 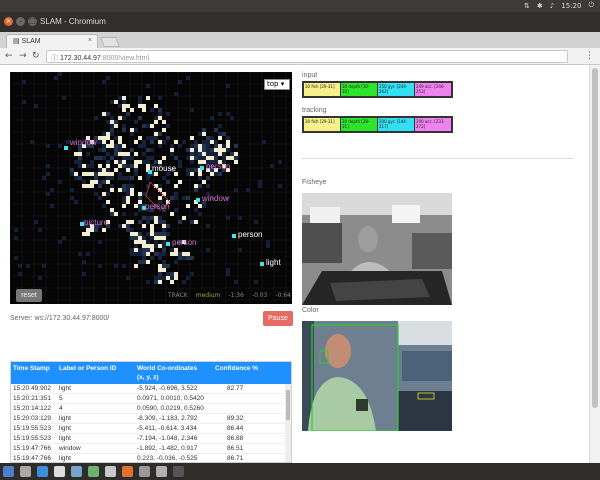 What do you see at coordinates (377, 376) in the screenshot?
I see `color-camera-image` at bounding box center [377, 376].